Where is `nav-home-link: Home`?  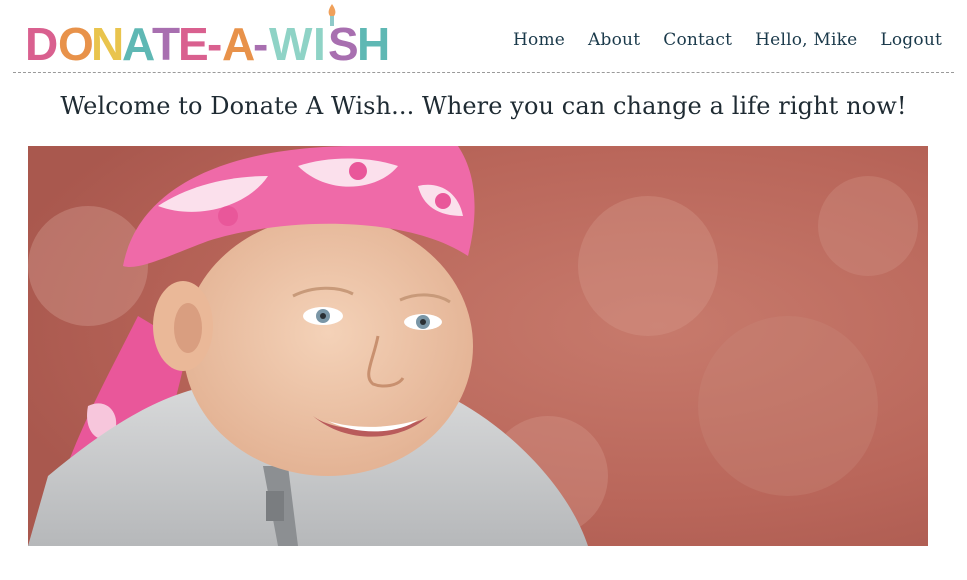
nav-home-link: Home is located at coordinates (539, 40).